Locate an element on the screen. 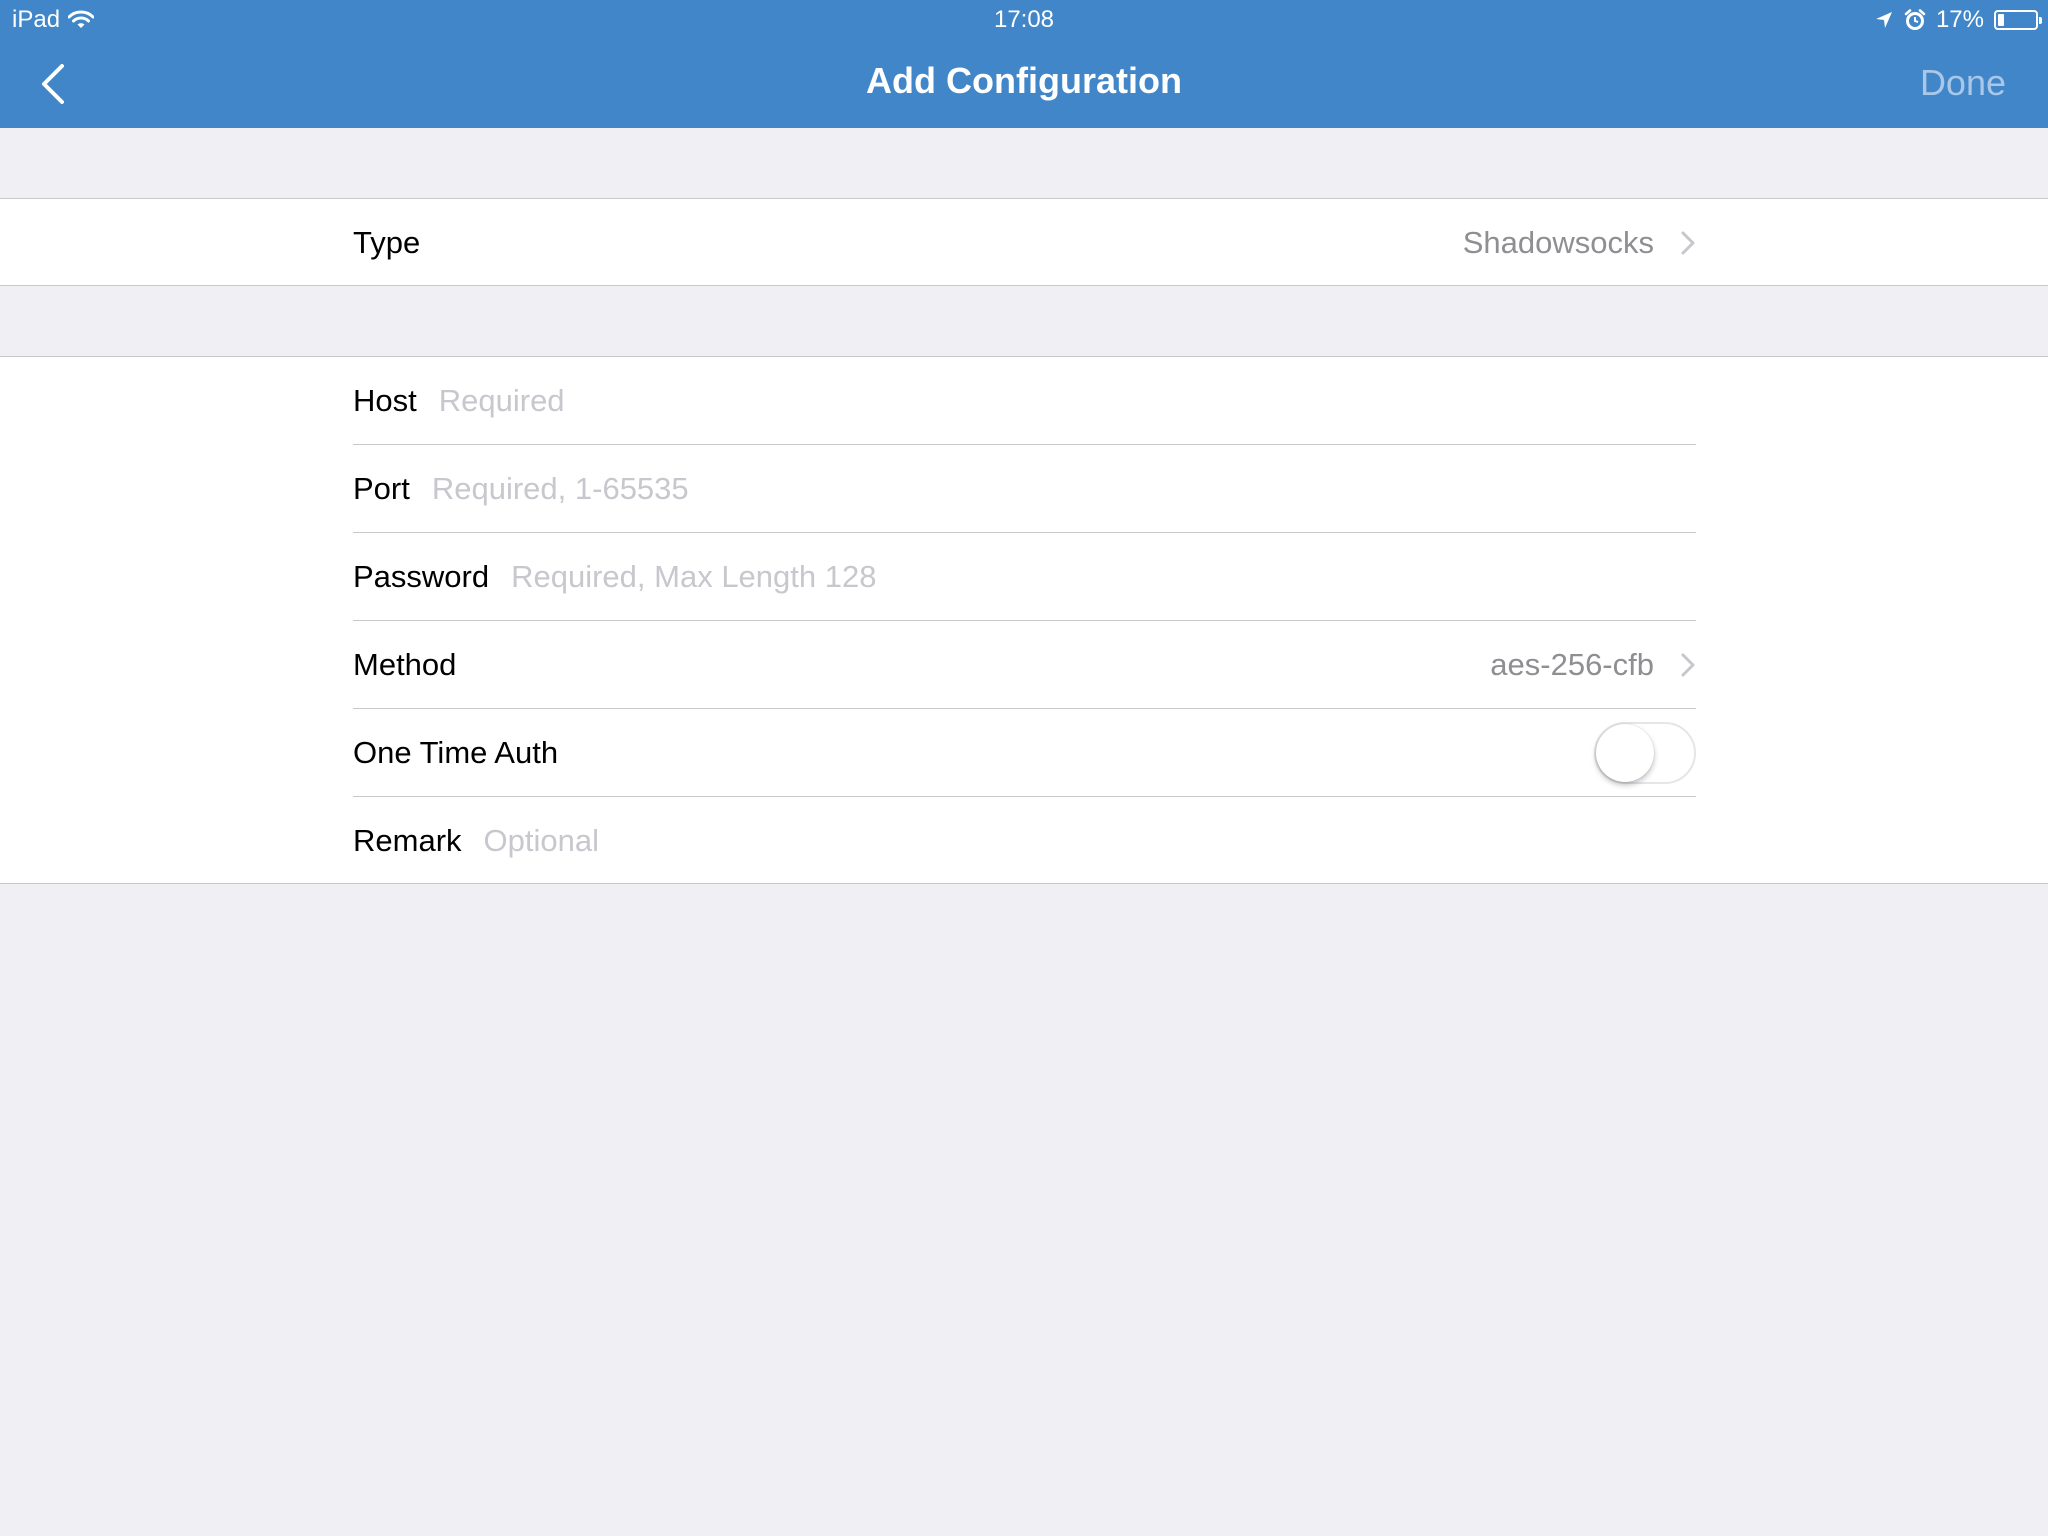 The image size is (2048, 1536). host-label: Host is located at coordinates (385, 400).